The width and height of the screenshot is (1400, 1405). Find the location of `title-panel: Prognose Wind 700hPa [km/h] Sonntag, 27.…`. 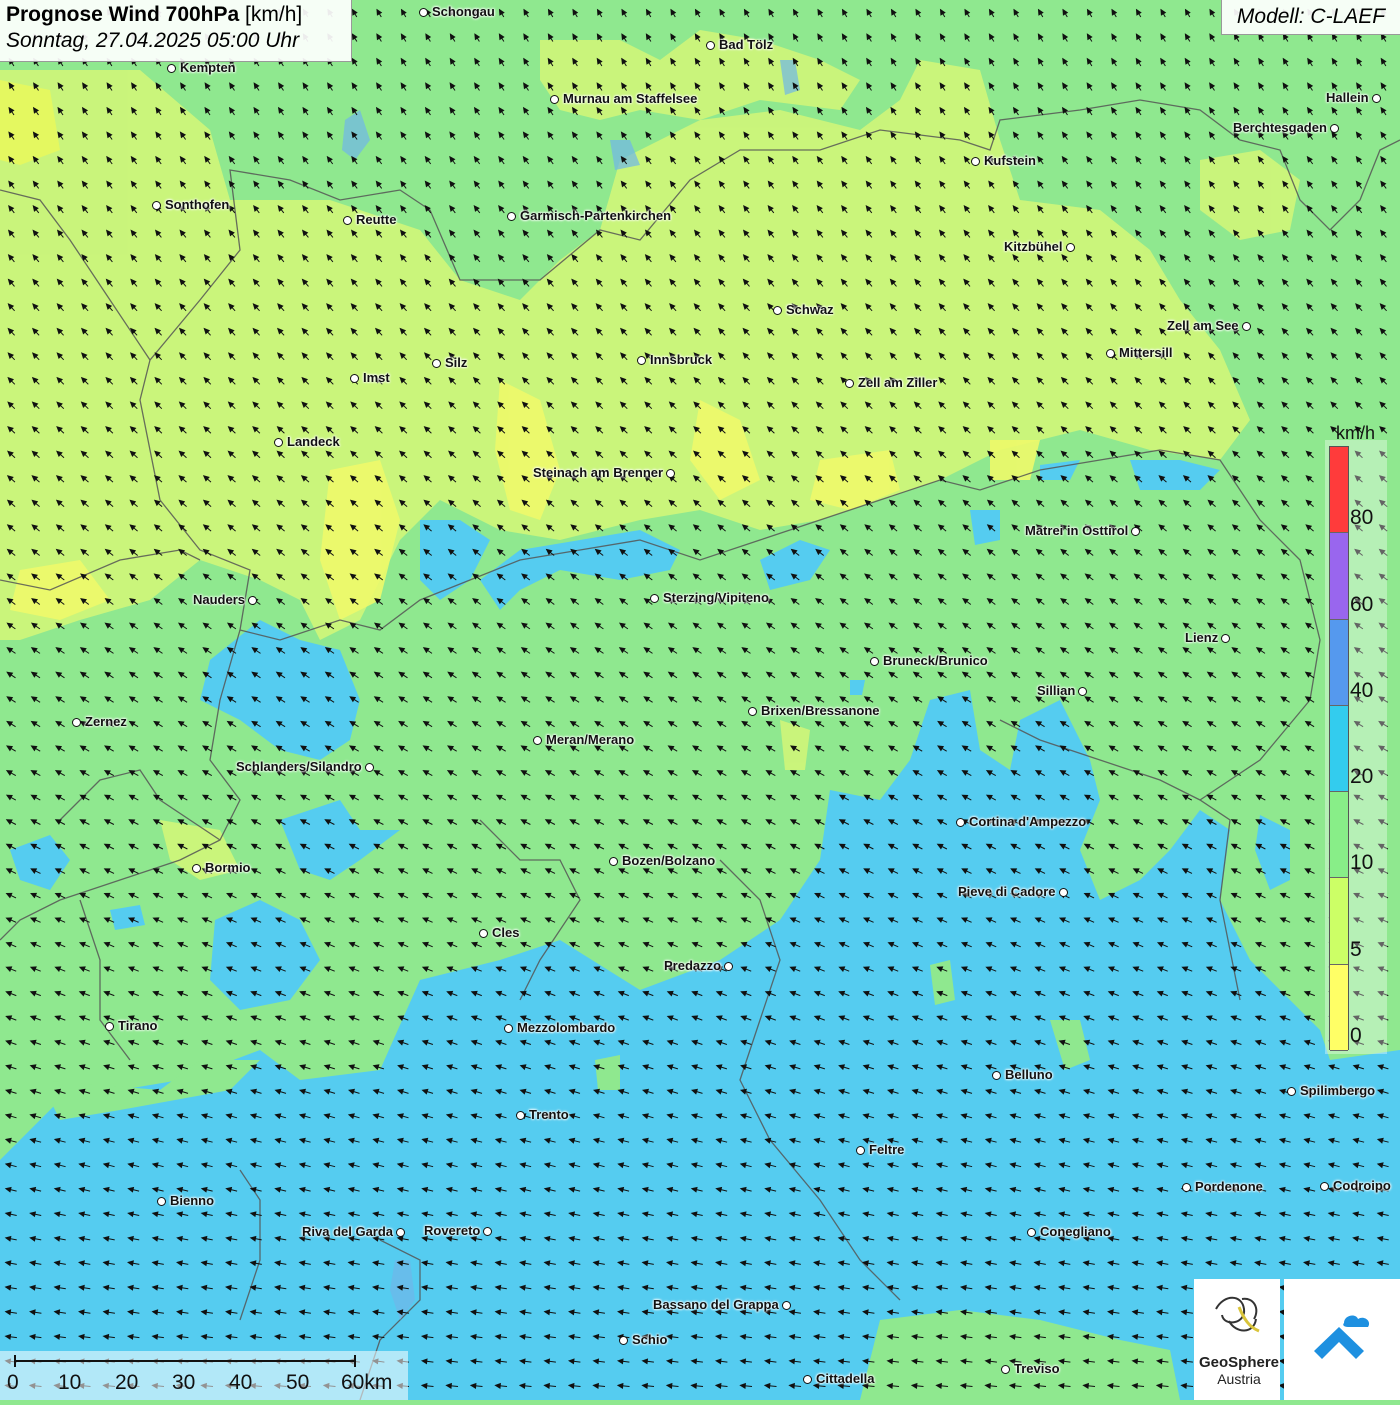

title-panel: Prognose Wind 700hPa [km/h] Sonntag, 27.… is located at coordinates (176, 31).